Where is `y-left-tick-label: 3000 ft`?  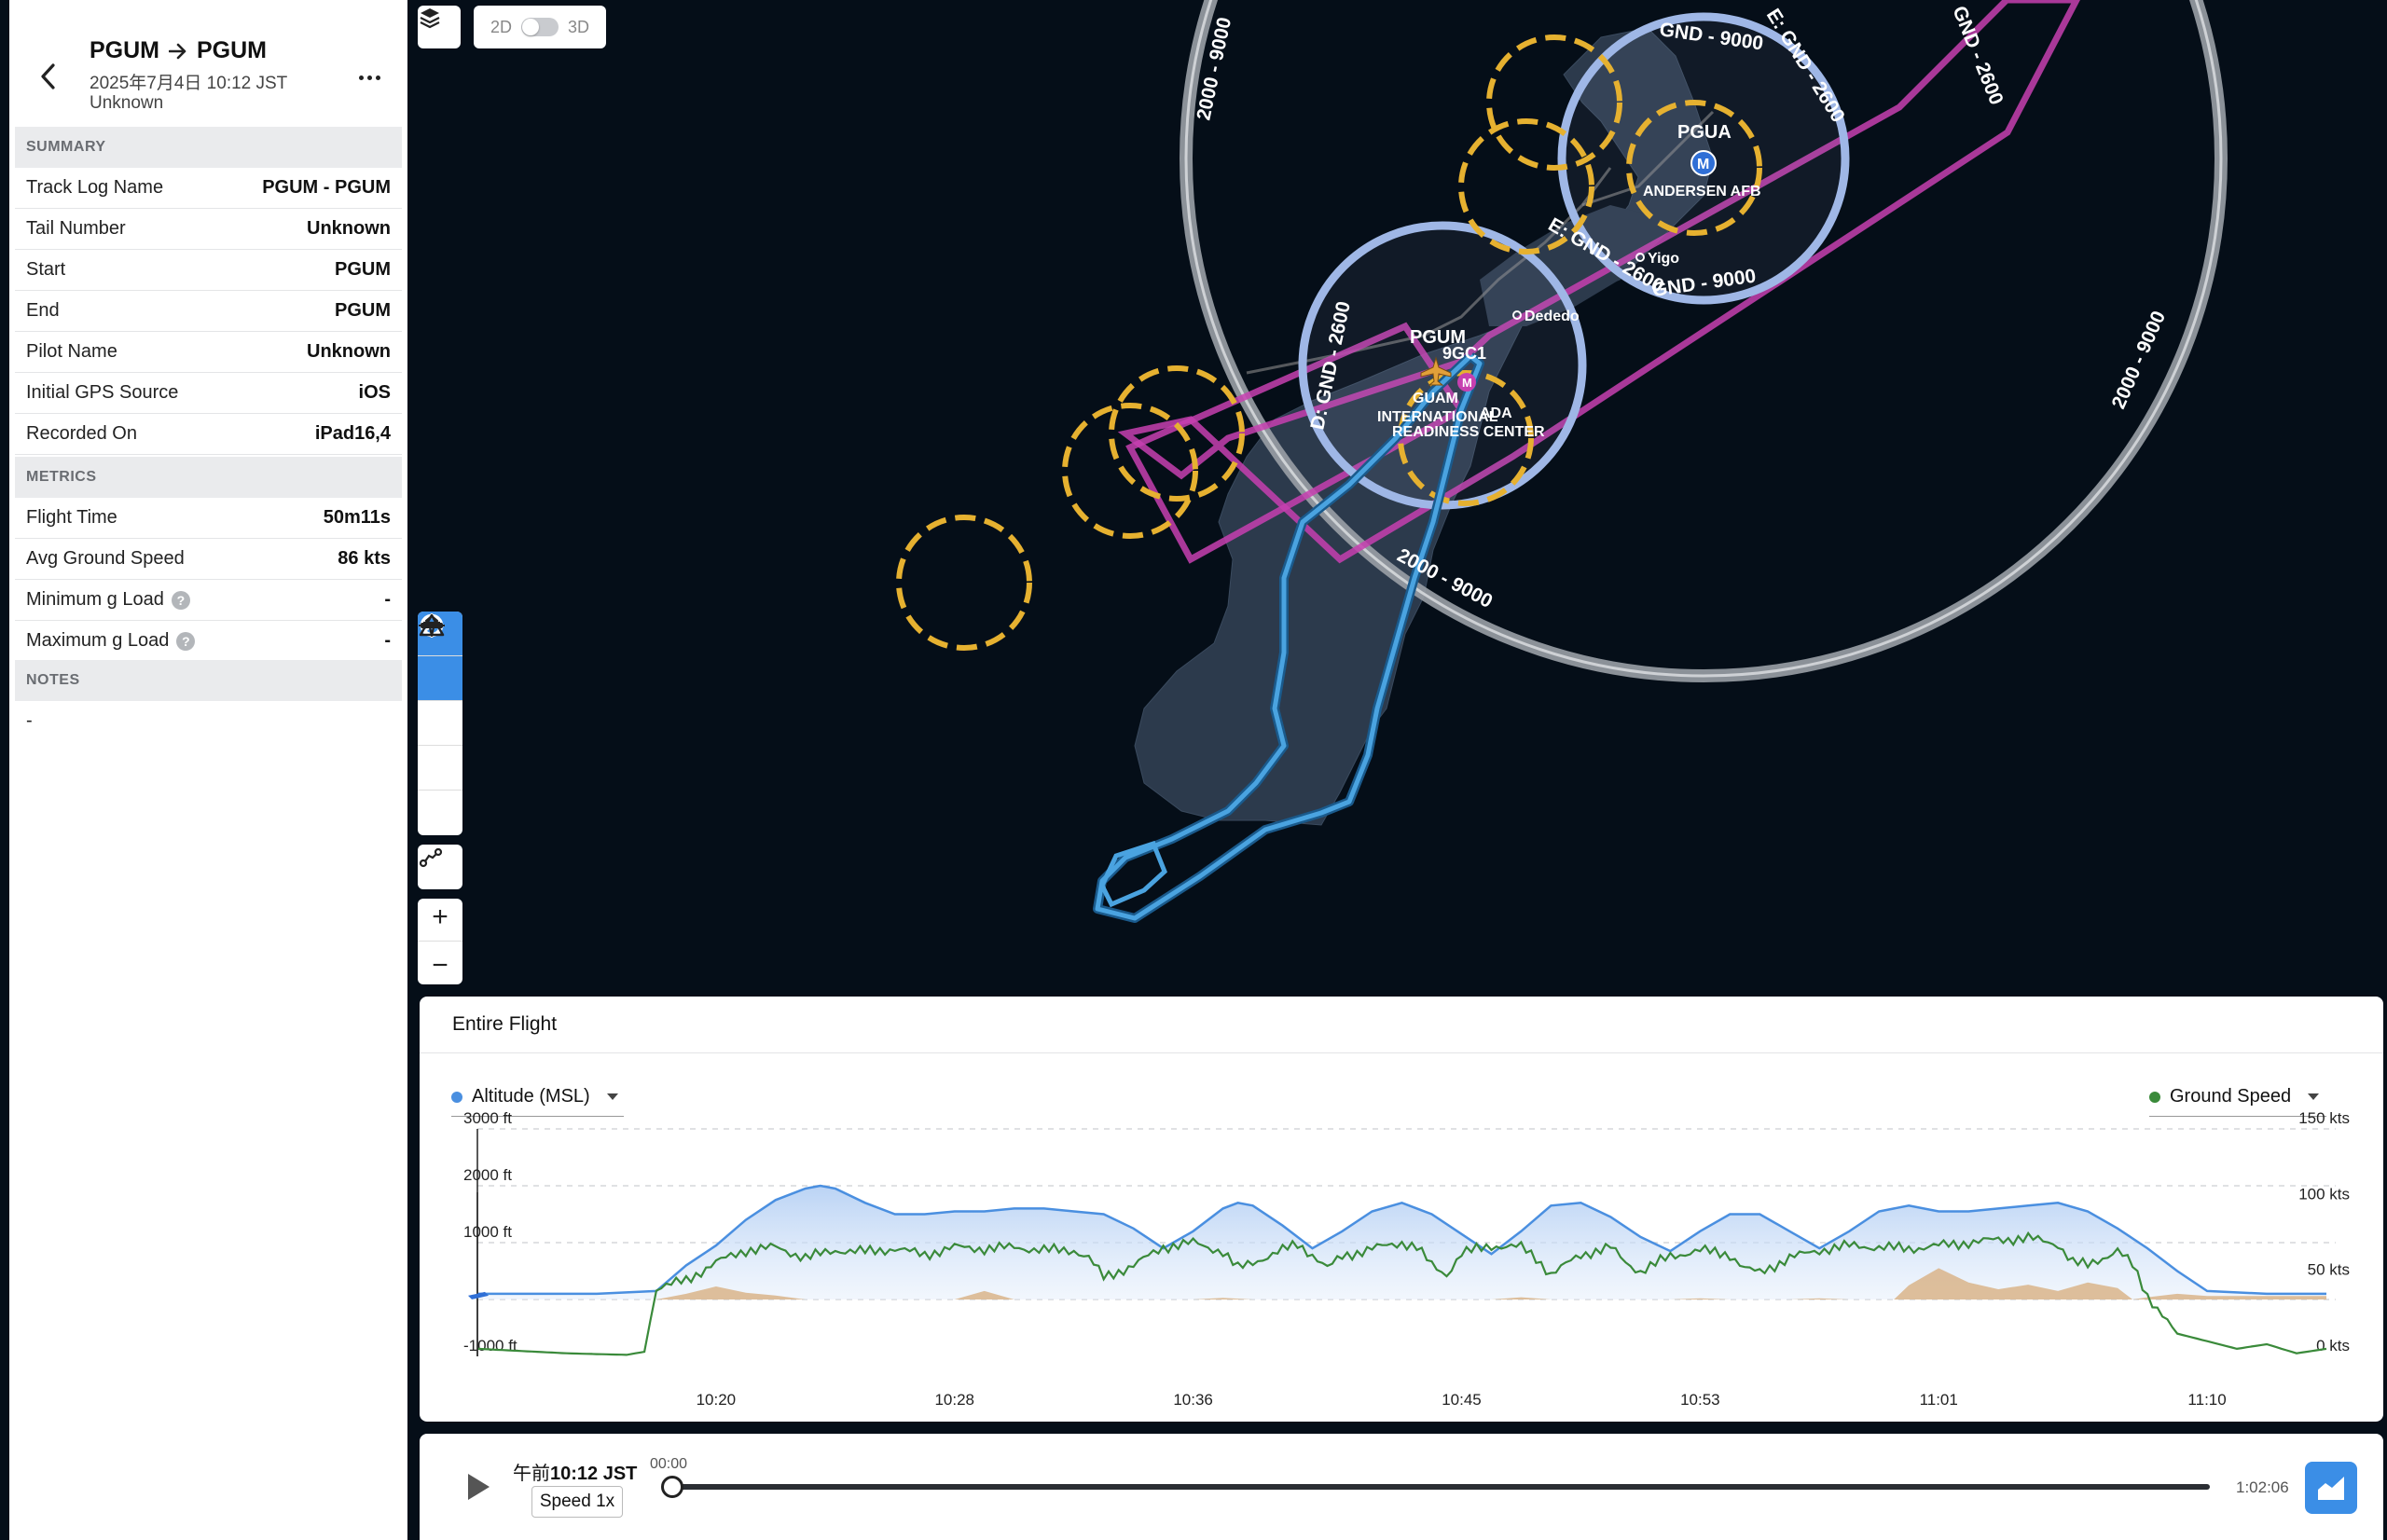 y-left-tick-label: 3000 ft is located at coordinates (487, 1118).